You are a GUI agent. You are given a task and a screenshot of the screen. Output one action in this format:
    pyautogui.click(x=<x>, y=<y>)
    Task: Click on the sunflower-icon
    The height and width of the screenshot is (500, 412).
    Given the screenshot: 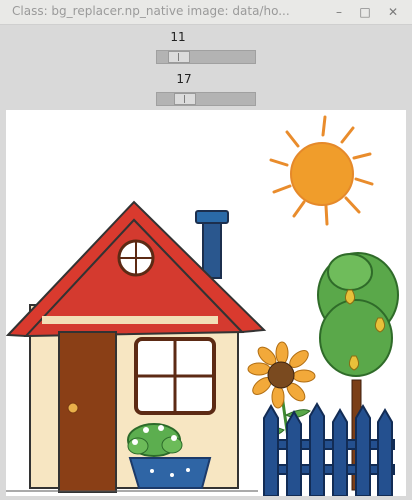 What is the action you would take?
    pyautogui.click(x=281, y=396)
    